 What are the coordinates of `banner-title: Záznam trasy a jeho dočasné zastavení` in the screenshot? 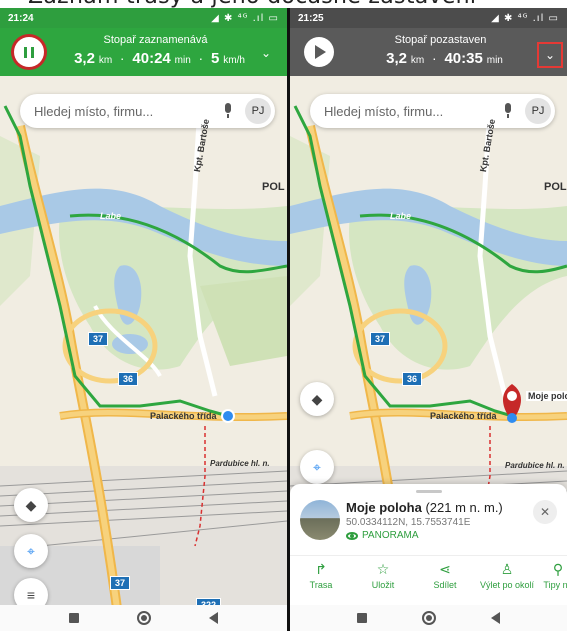 It's located at (252, 4).